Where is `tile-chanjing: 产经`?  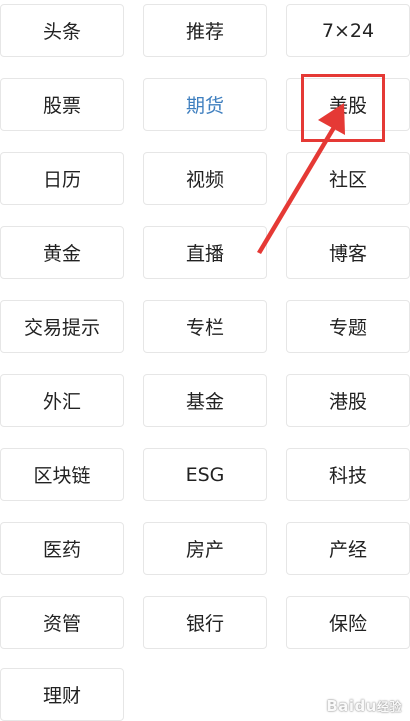 tile-chanjing: 产经 is located at coordinates (348, 548).